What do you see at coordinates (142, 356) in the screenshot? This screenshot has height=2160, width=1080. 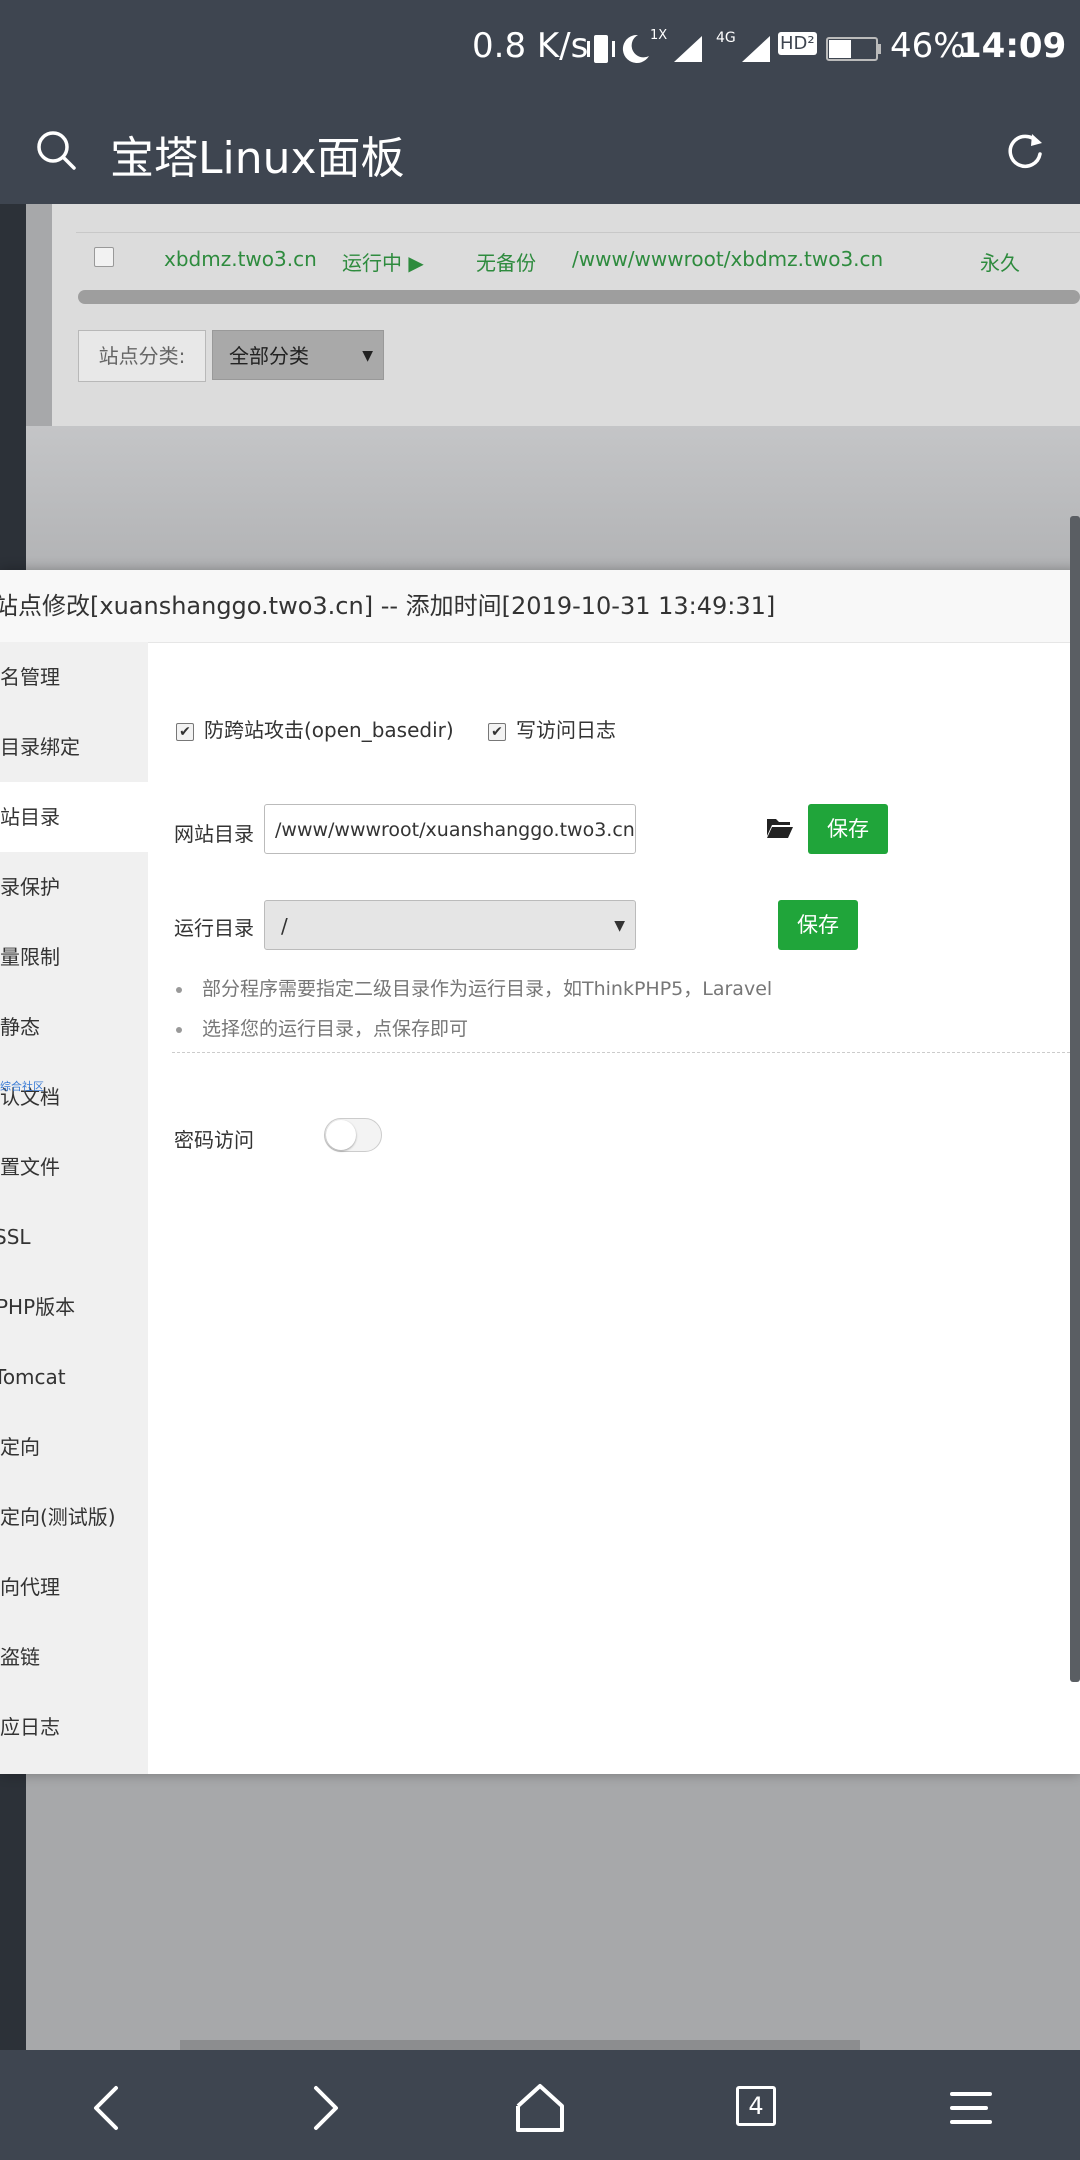 I see `category-label: 站点分类:` at bounding box center [142, 356].